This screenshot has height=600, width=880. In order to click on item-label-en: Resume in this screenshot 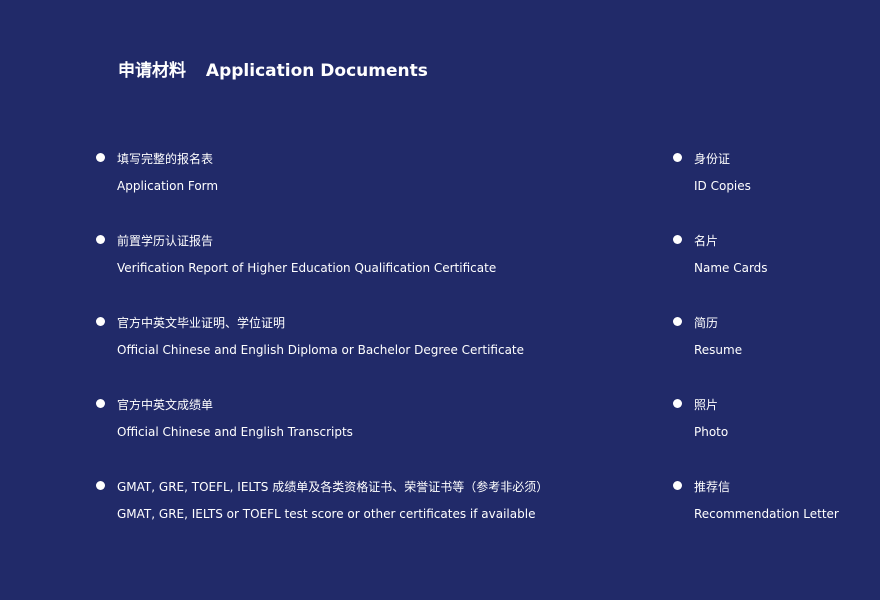, I will do `click(718, 350)`.